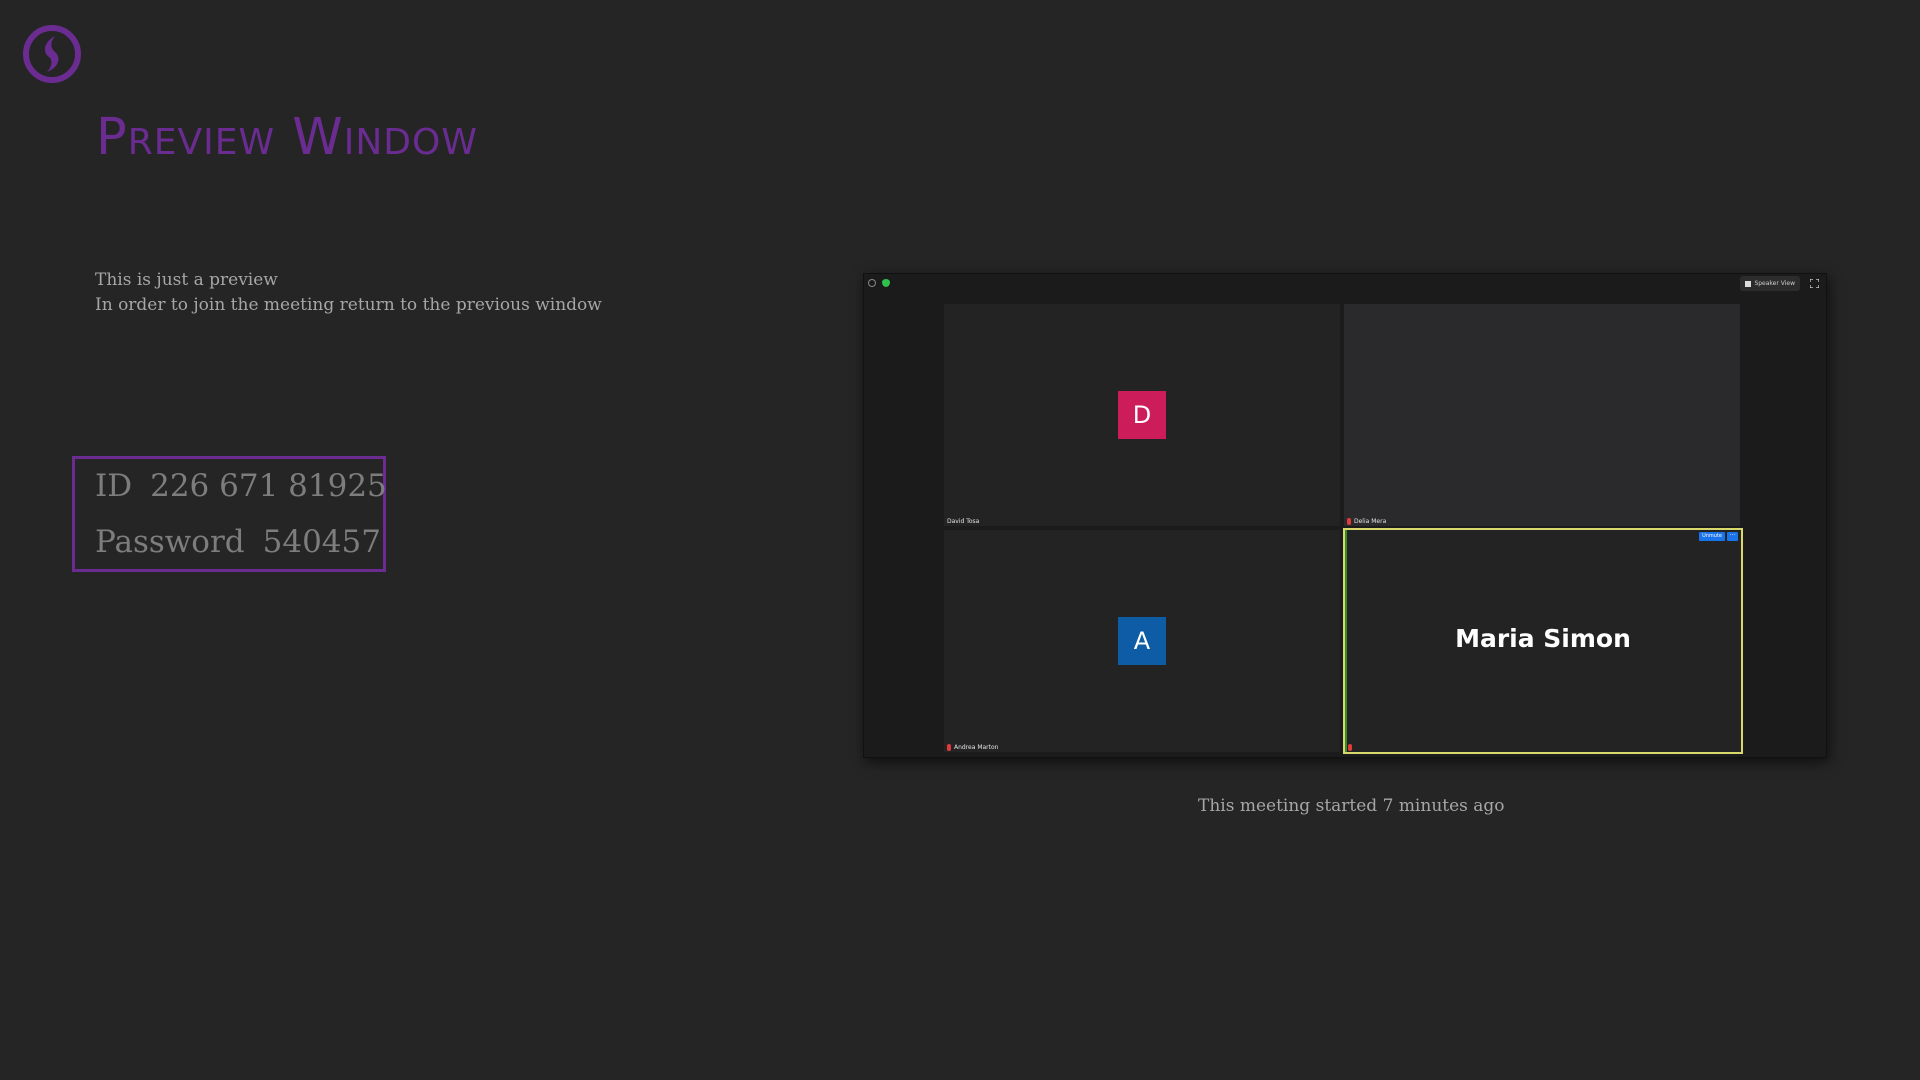 This screenshot has width=1920, height=1080. I want to click on participant-tile-andrea-marton: A Andrea Marton, so click(1142, 641).